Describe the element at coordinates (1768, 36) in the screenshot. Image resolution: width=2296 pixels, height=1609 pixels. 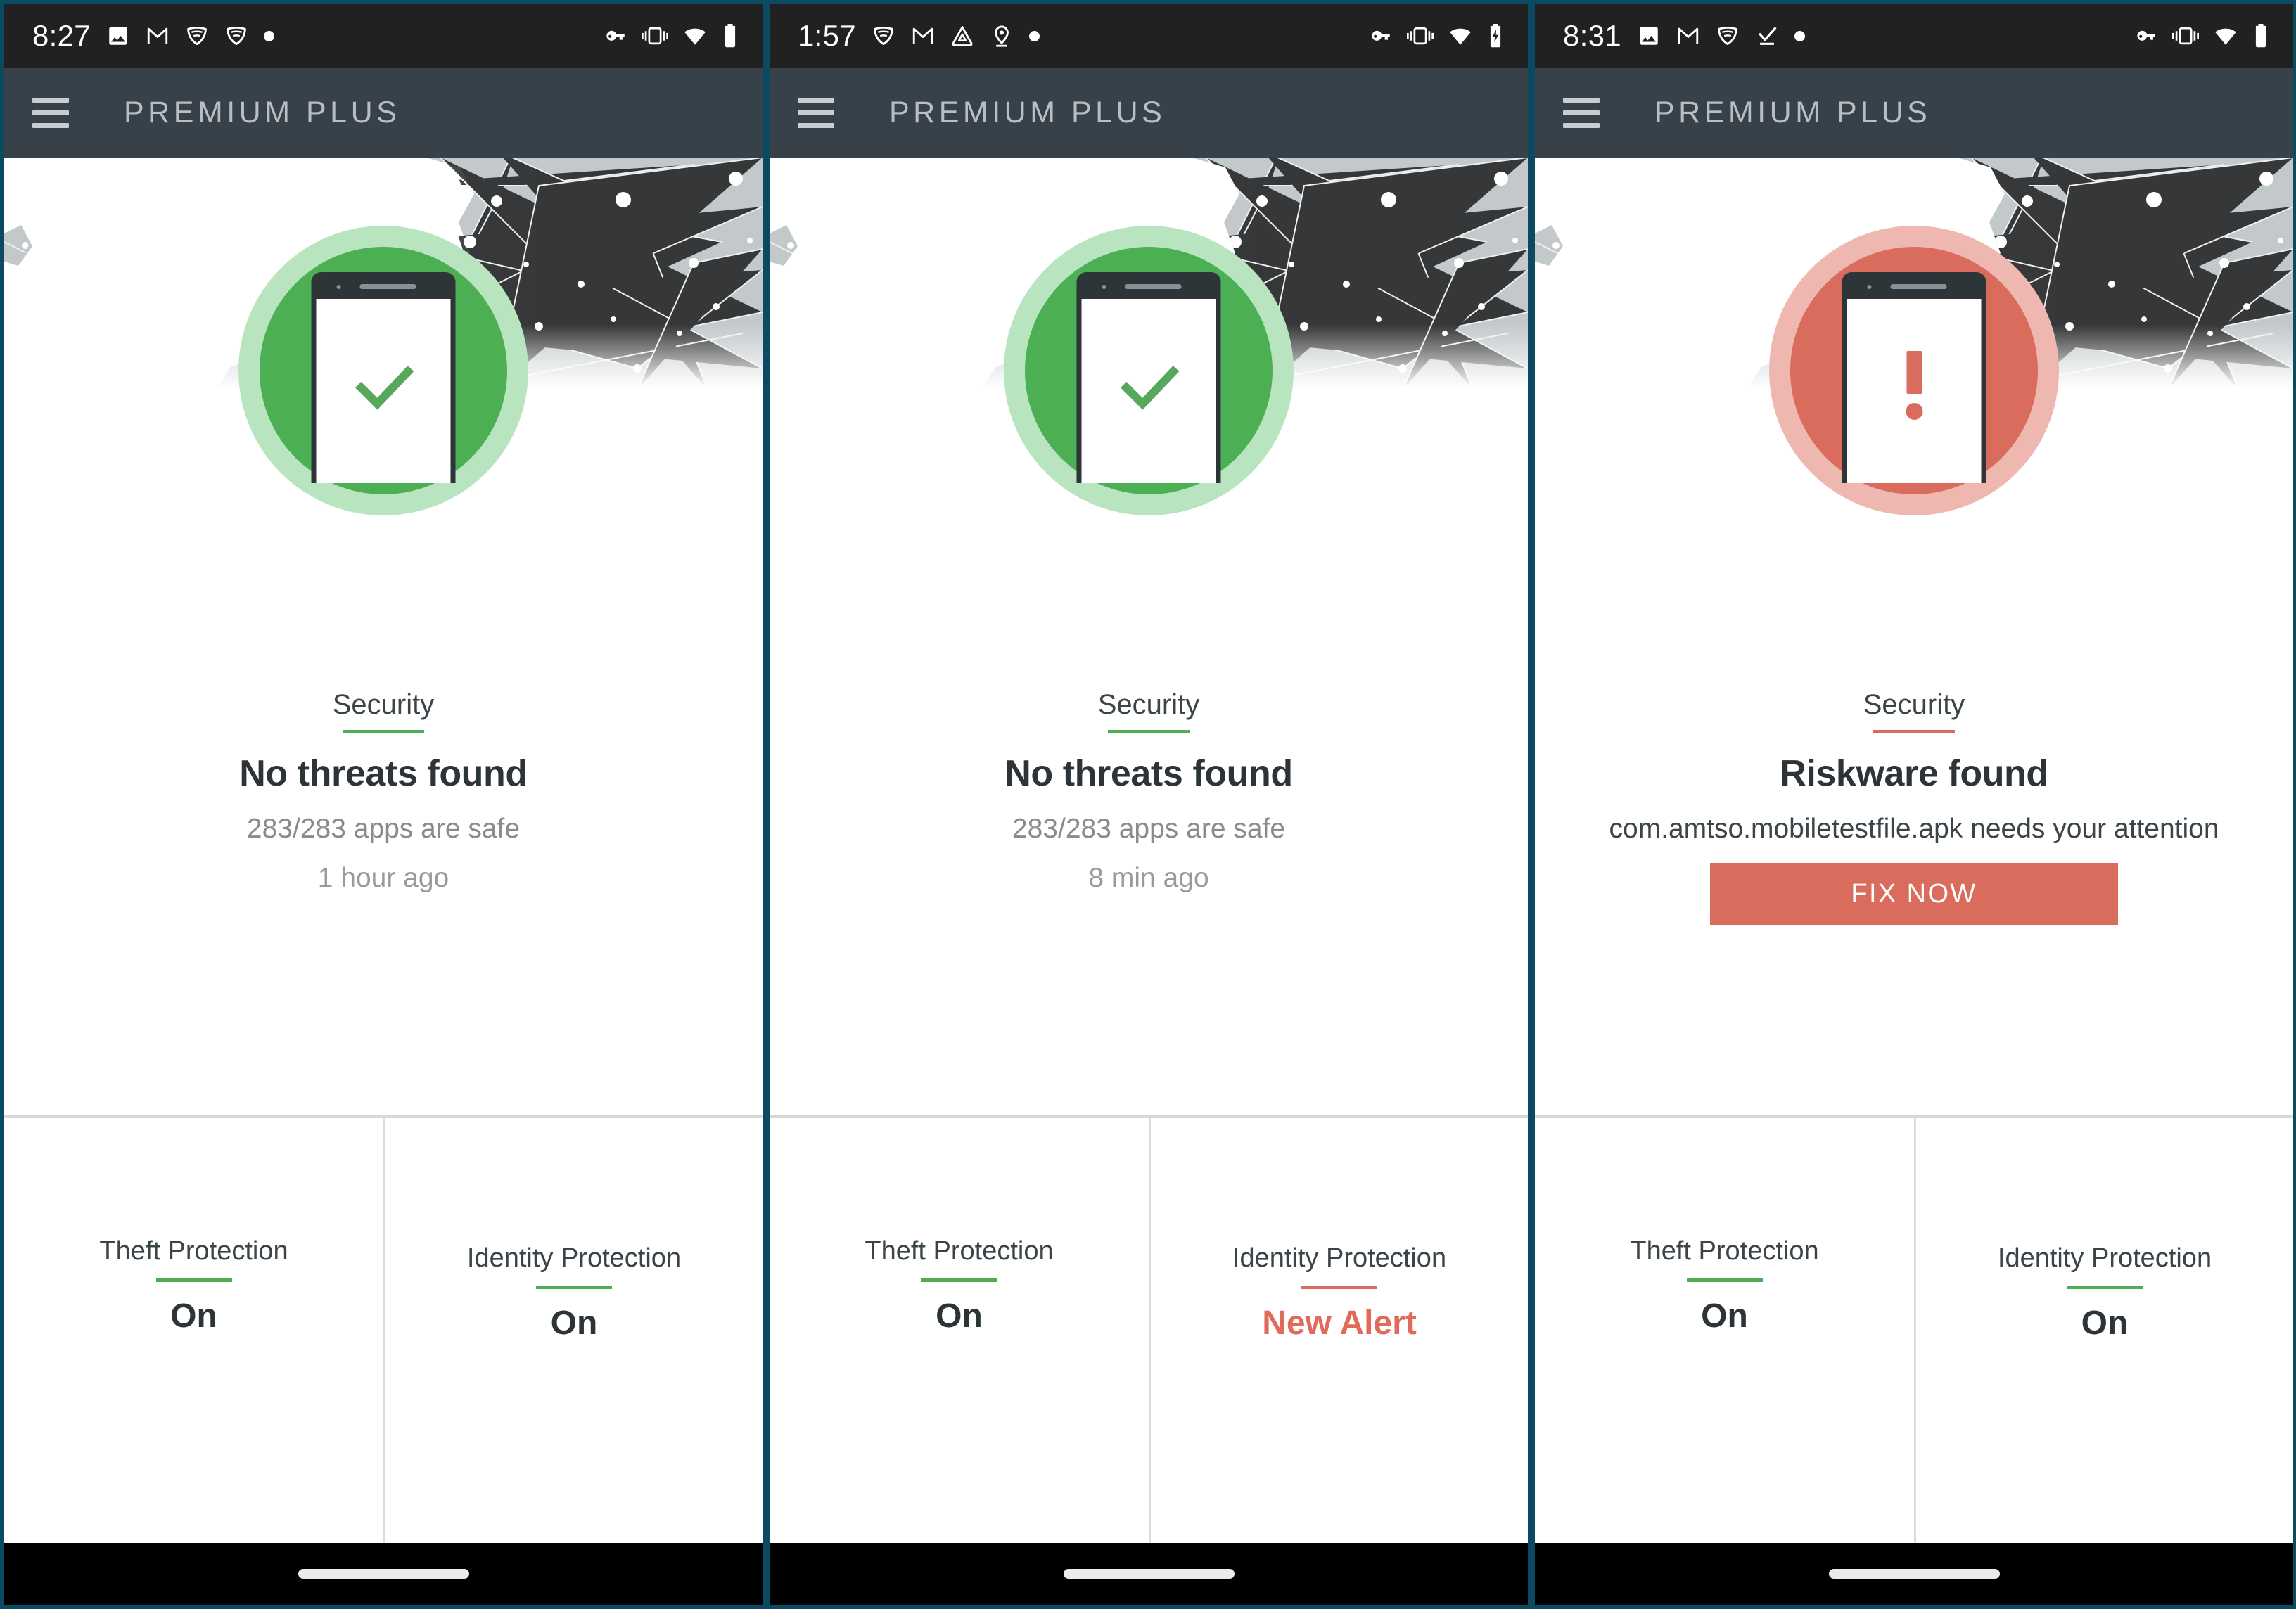
I see `download-done-icon` at that location.